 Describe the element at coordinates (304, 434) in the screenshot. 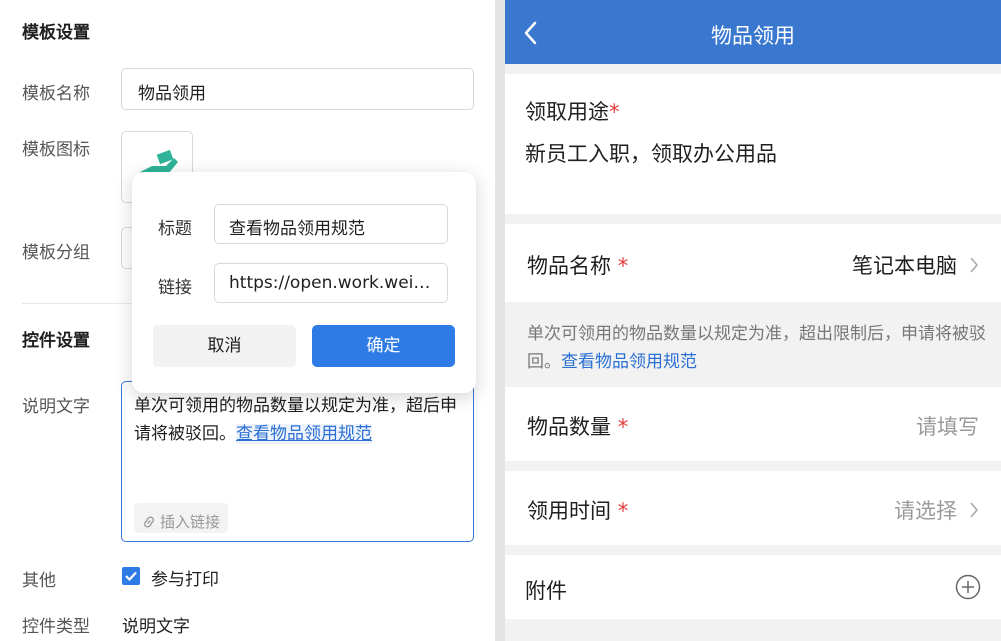

I see `desc-link: 查看物品领用规范` at that location.